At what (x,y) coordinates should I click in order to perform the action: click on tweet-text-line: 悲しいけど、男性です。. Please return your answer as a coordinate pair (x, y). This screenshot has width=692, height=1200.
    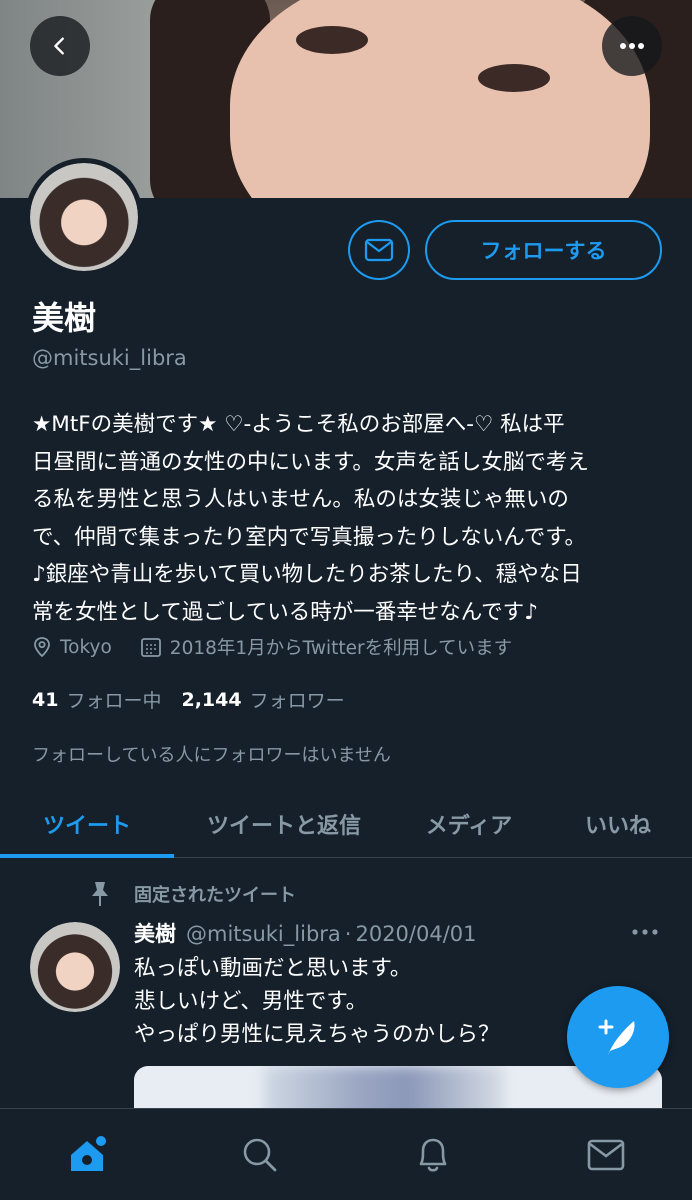
    Looking at the image, I should click on (251, 1001).